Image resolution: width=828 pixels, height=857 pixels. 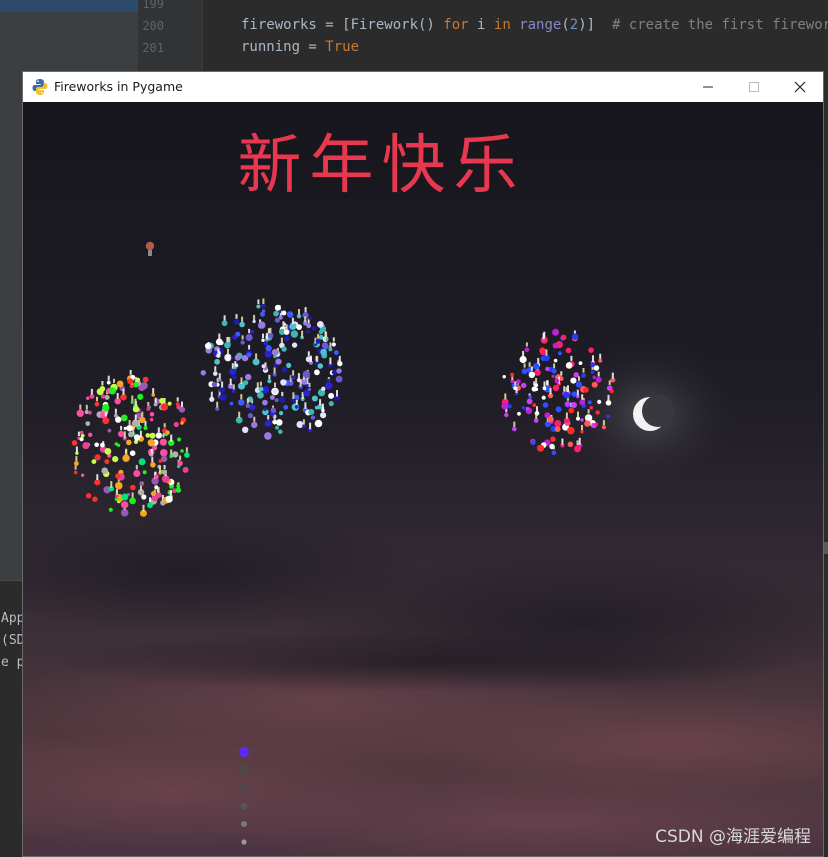 I want to click on minimize-button, so click(x=708, y=87).